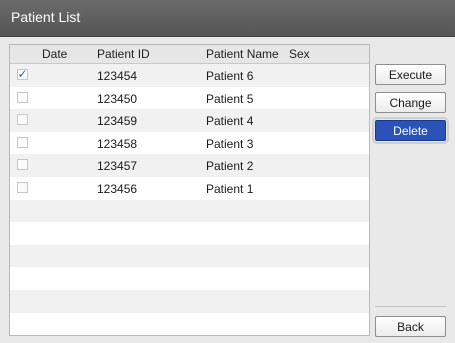  What do you see at coordinates (230, 143) in the screenshot?
I see `patient-name-cell: Patient 3` at bounding box center [230, 143].